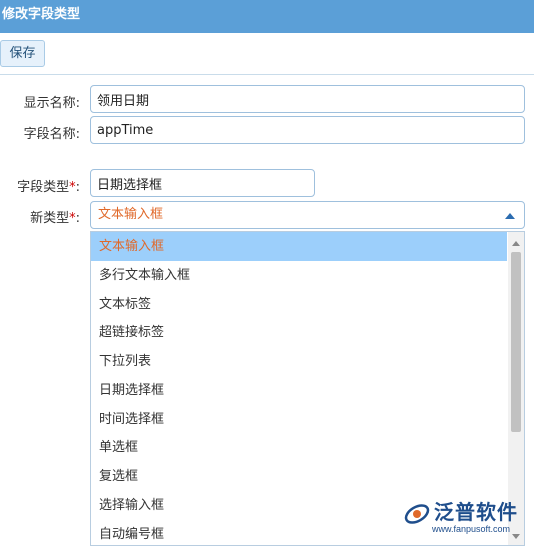 This screenshot has width=534, height=546. Describe the element at coordinates (50, 218) in the screenshot. I see `new-type-label-text: 新类型` at that location.